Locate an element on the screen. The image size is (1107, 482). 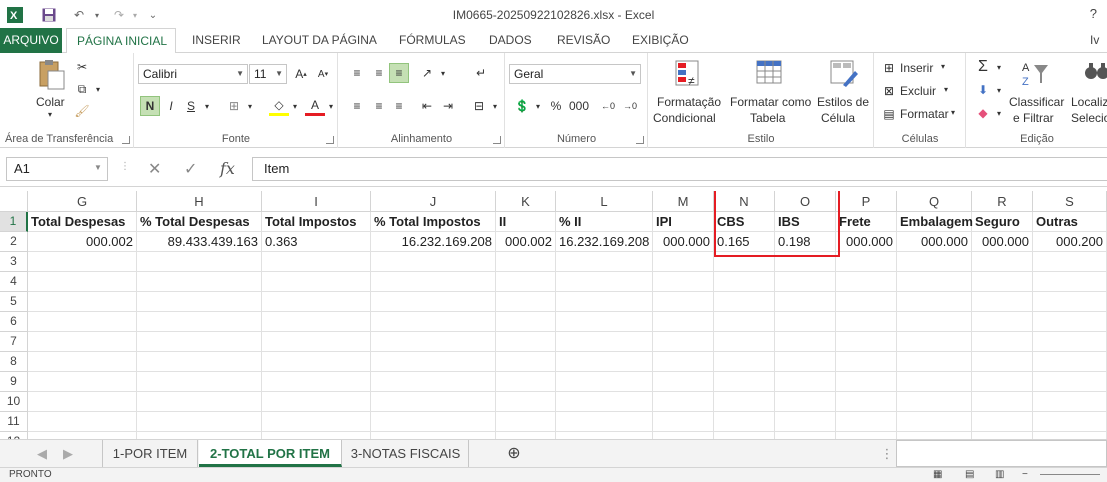
cell-r12 is located at coordinates (1002, 435).